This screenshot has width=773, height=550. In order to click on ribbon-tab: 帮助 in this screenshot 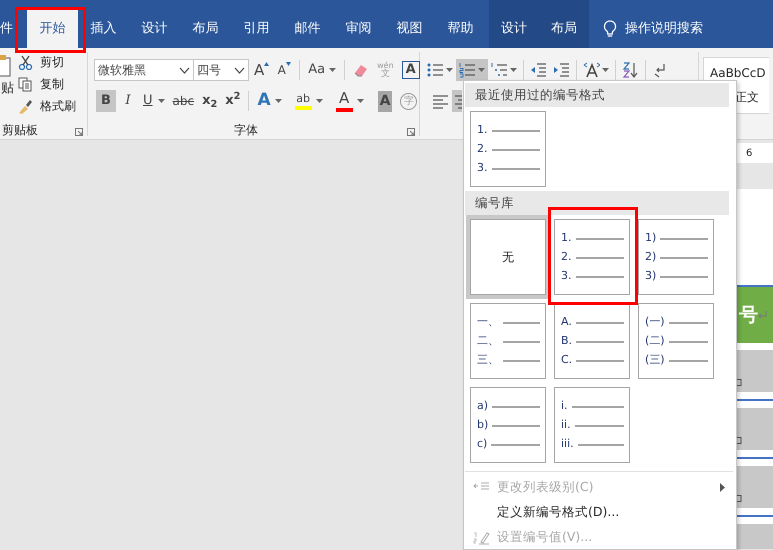, I will do `click(460, 29)`.